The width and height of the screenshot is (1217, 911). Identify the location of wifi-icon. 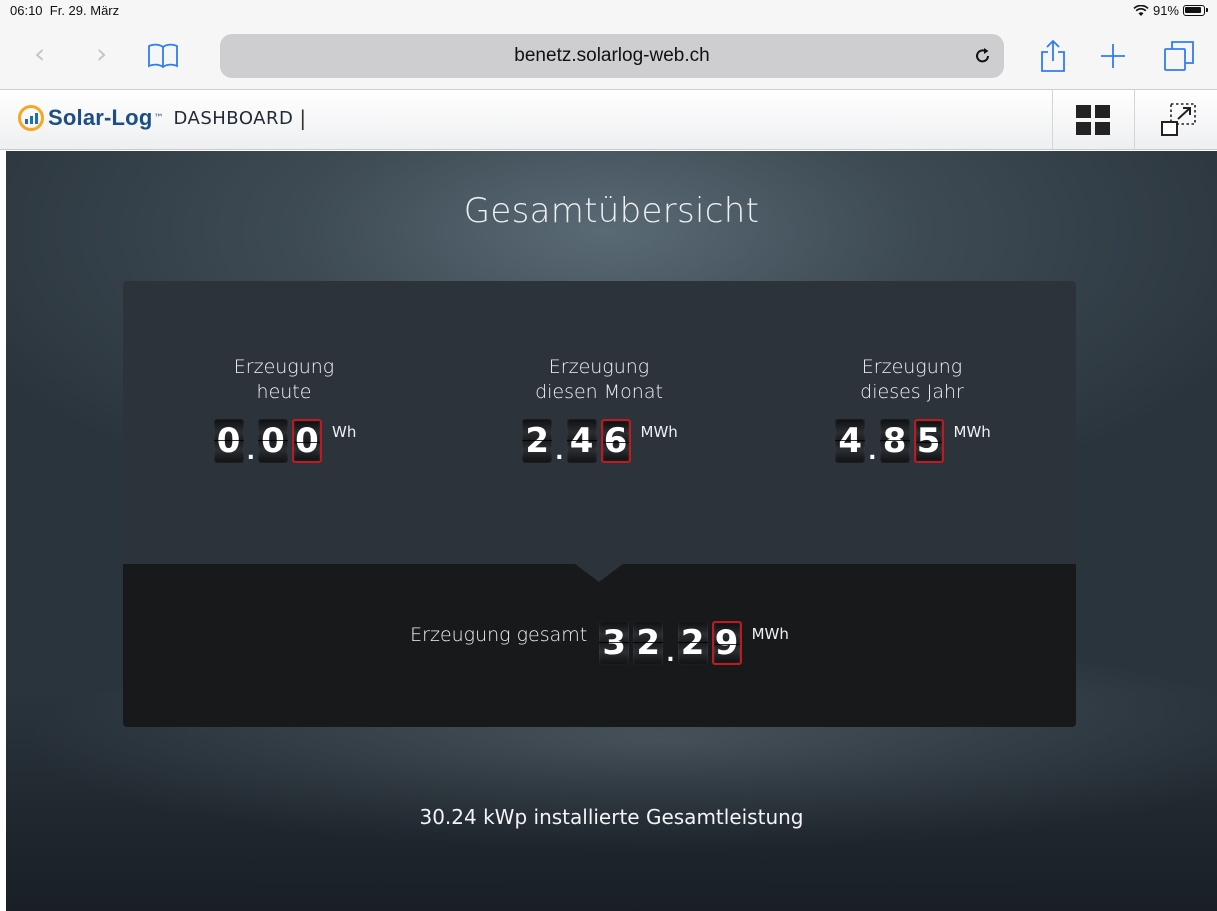
(1141, 10).